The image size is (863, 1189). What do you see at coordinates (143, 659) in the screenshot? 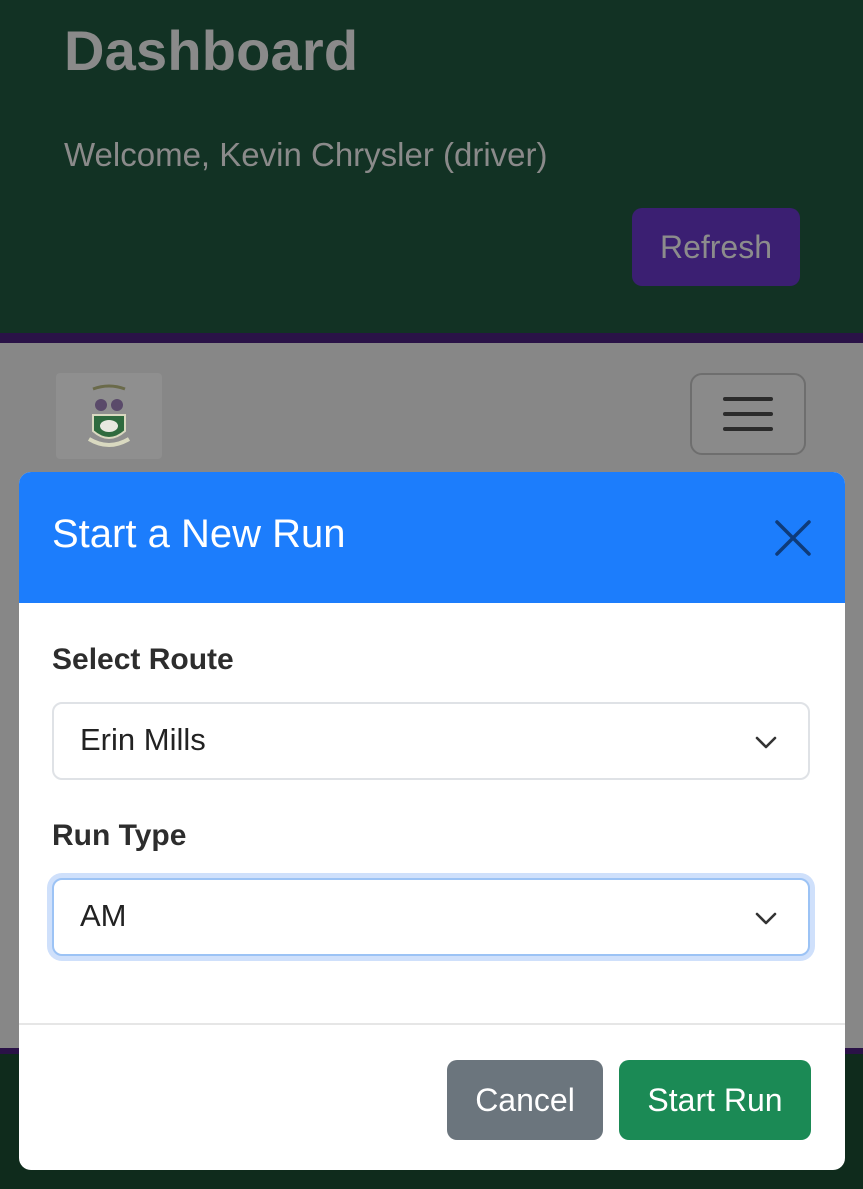
I see `route-label: Select Route` at bounding box center [143, 659].